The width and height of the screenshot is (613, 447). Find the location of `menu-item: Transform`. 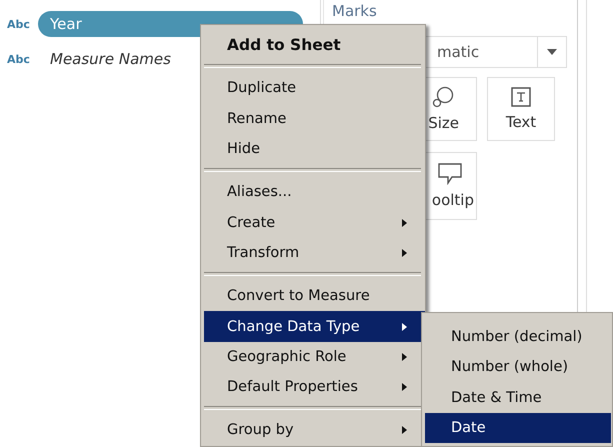

menu-item: Transform is located at coordinates (314, 253).